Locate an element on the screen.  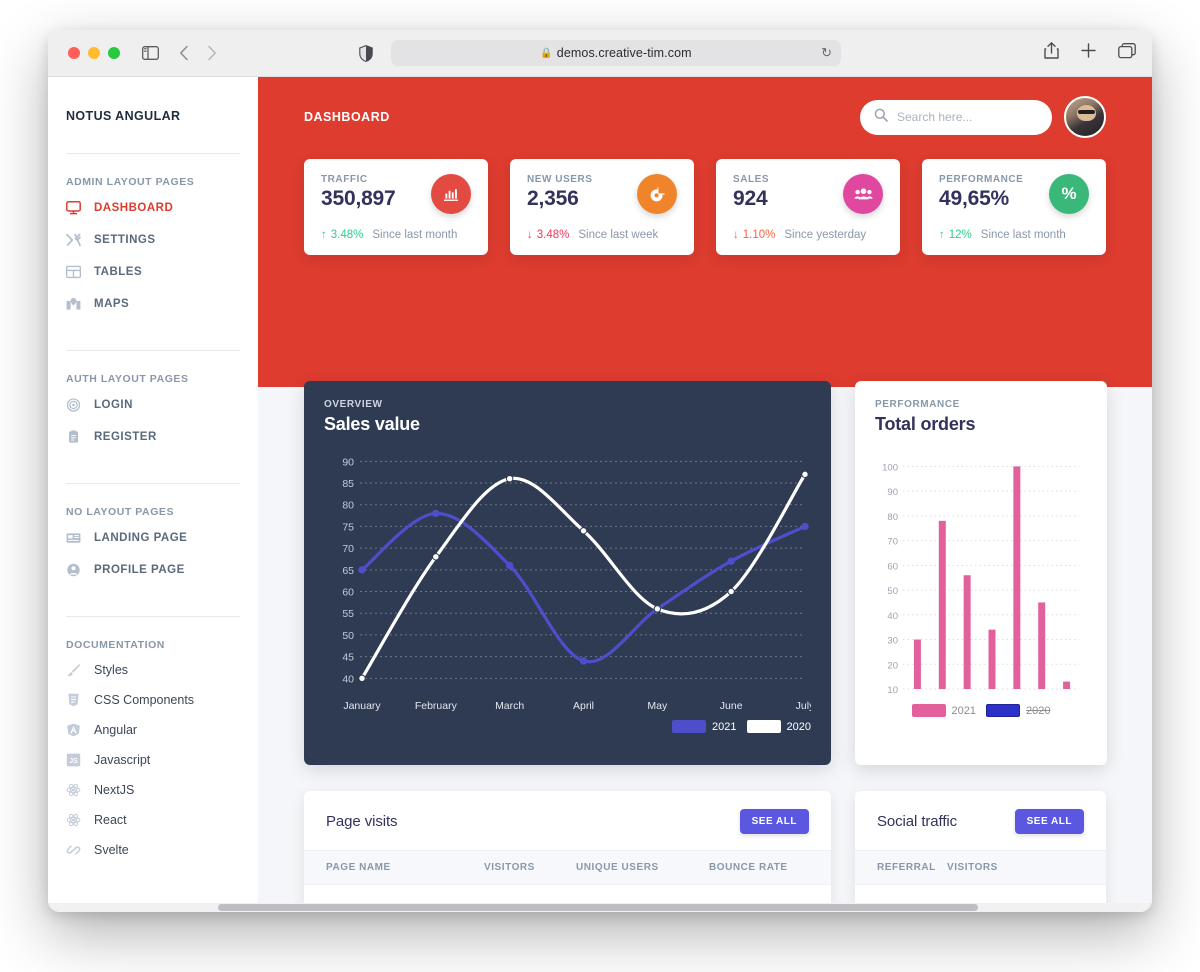
stat-card-sales: SALES 924 ↓ 1.10% Since yesterday is located at coordinates (808, 207).